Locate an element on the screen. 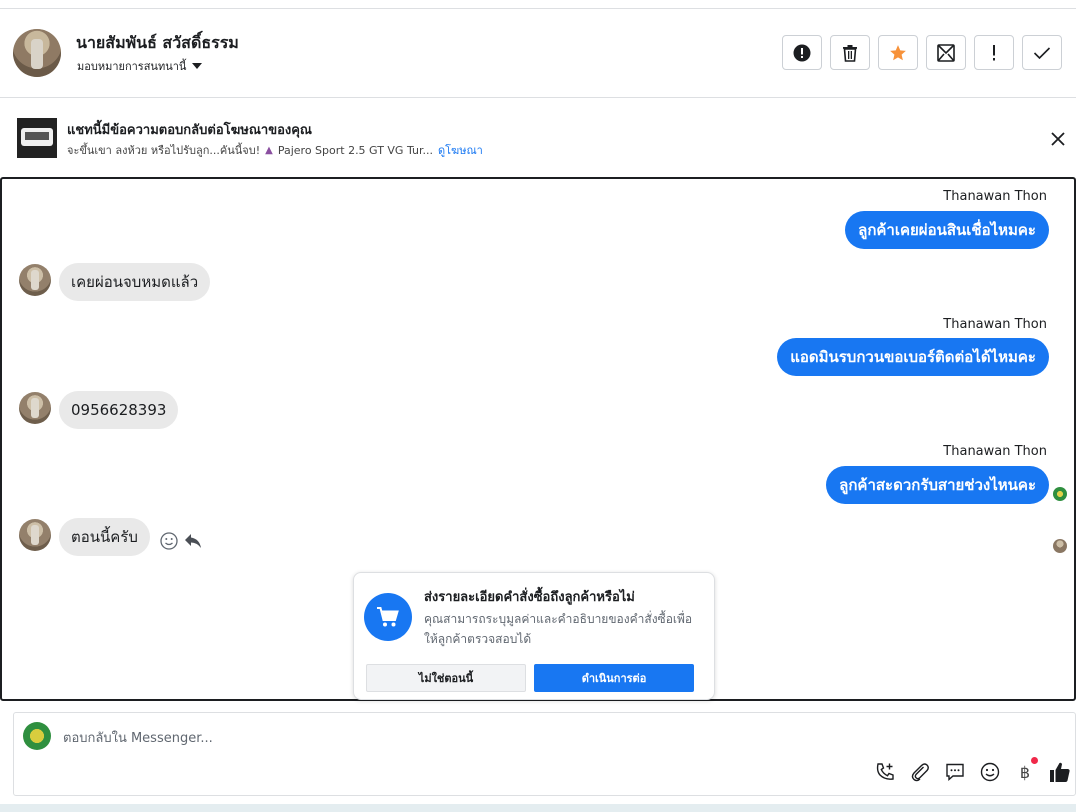 The height and width of the screenshot is (812, 1076). outgoing-message: แอดมินรบกวนขอเบอร์ติดต่อได้ไหมคะ is located at coordinates (913, 357).